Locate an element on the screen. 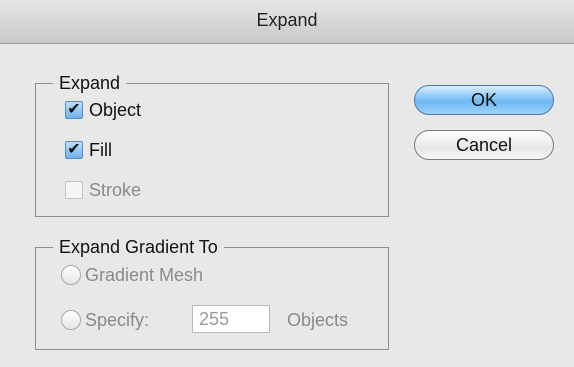 The height and width of the screenshot is (367, 574). specify-label: Specify: is located at coordinates (117, 319).